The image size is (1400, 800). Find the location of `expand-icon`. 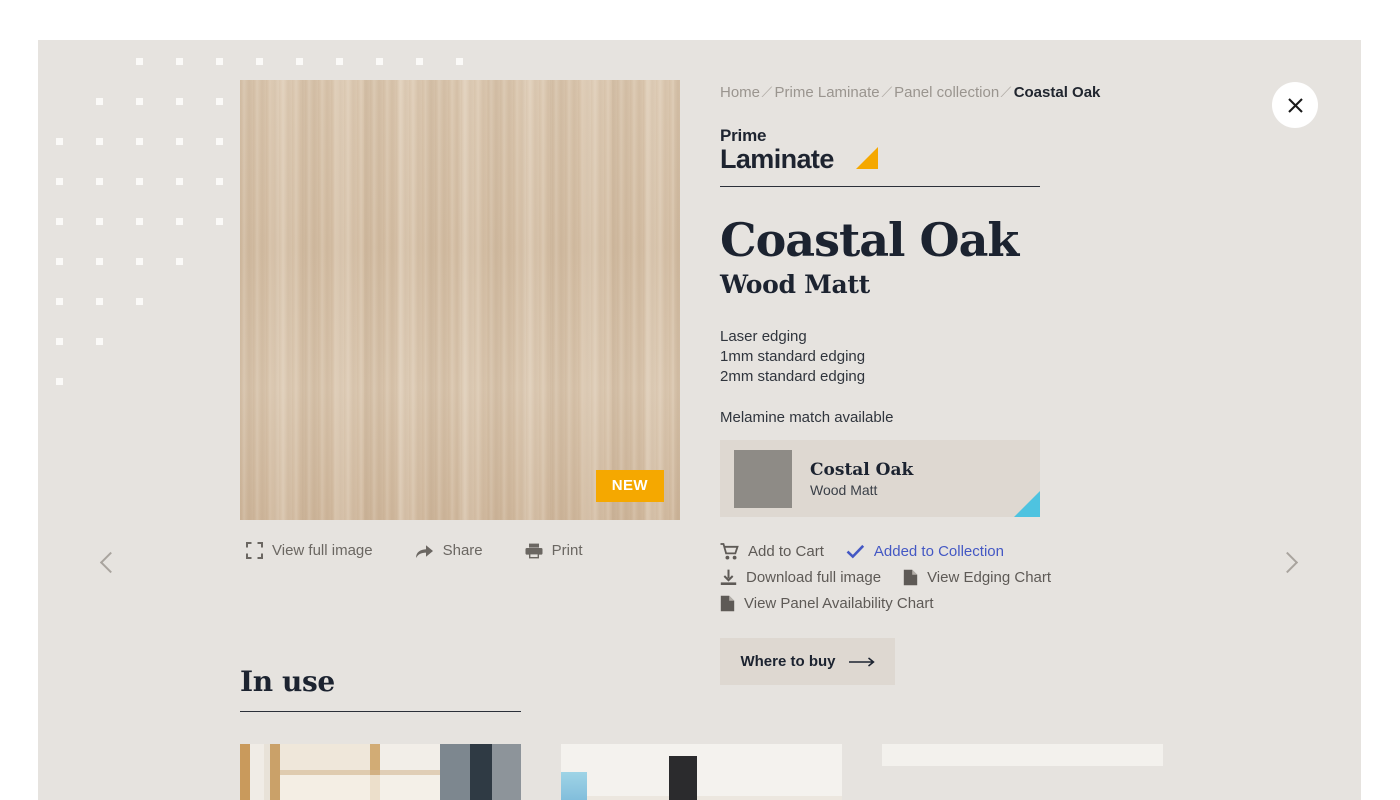

expand-icon is located at coordinates (254, 550).